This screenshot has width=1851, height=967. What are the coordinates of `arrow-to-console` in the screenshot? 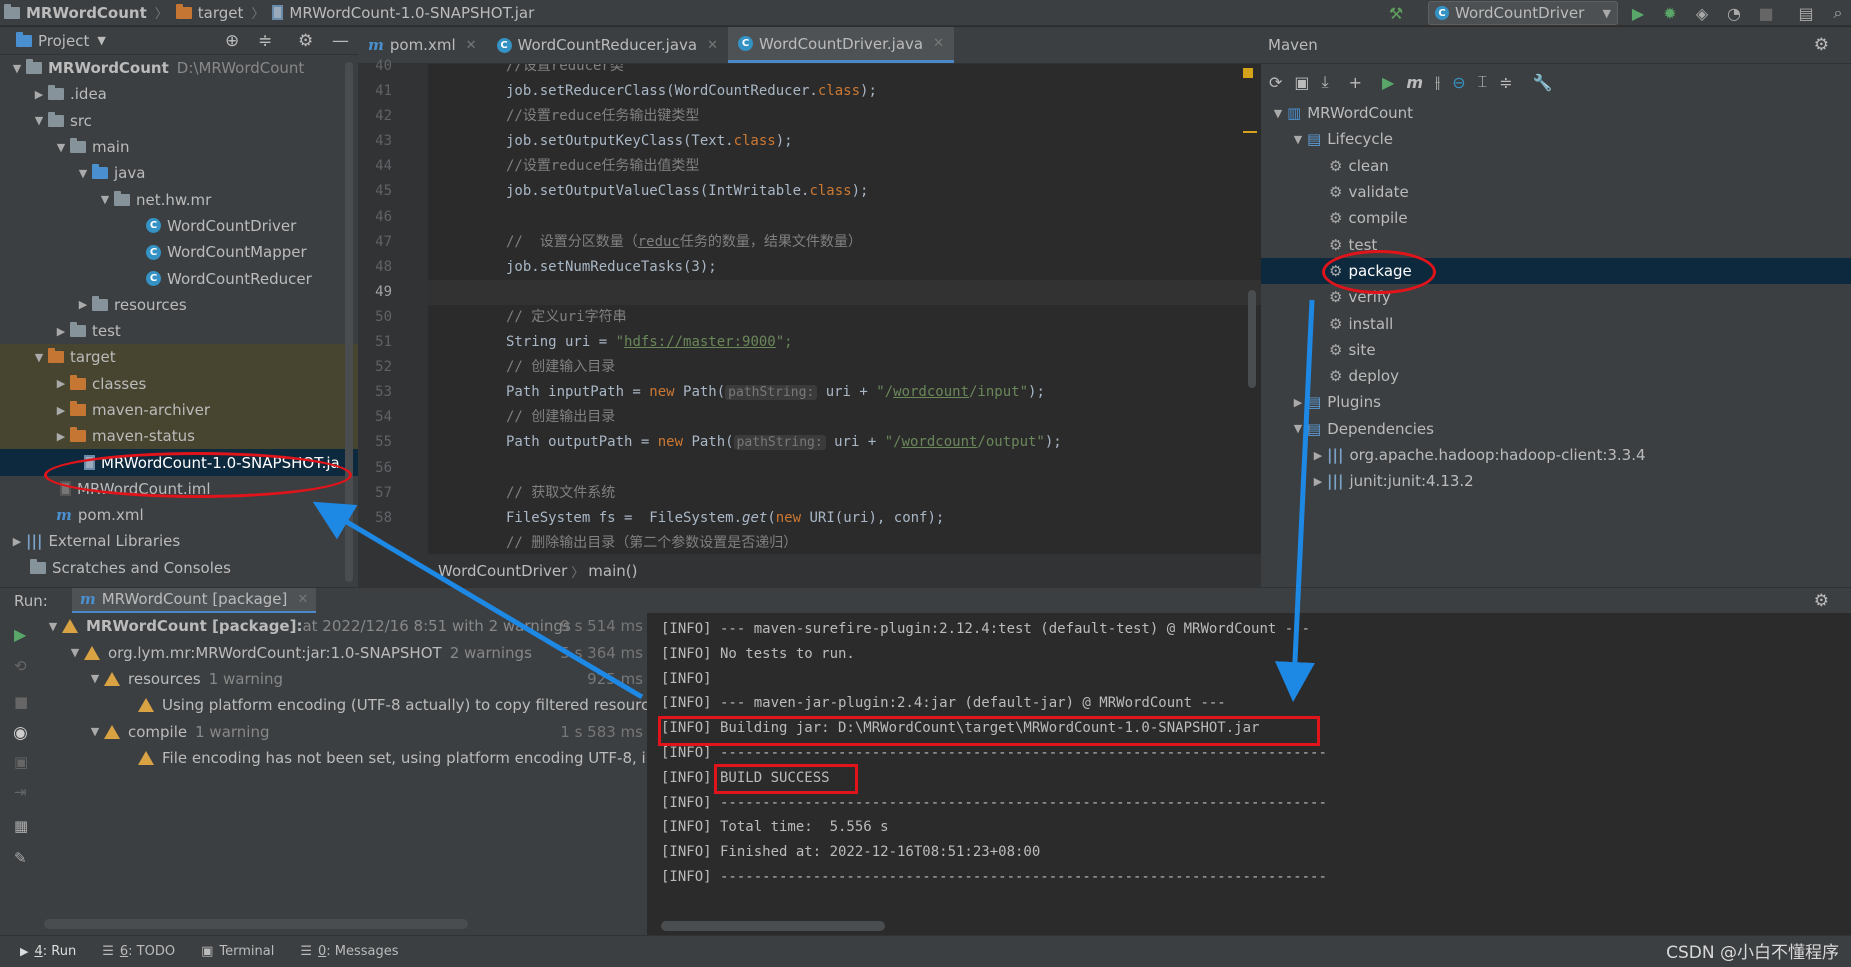 It's located at (1294, 500).